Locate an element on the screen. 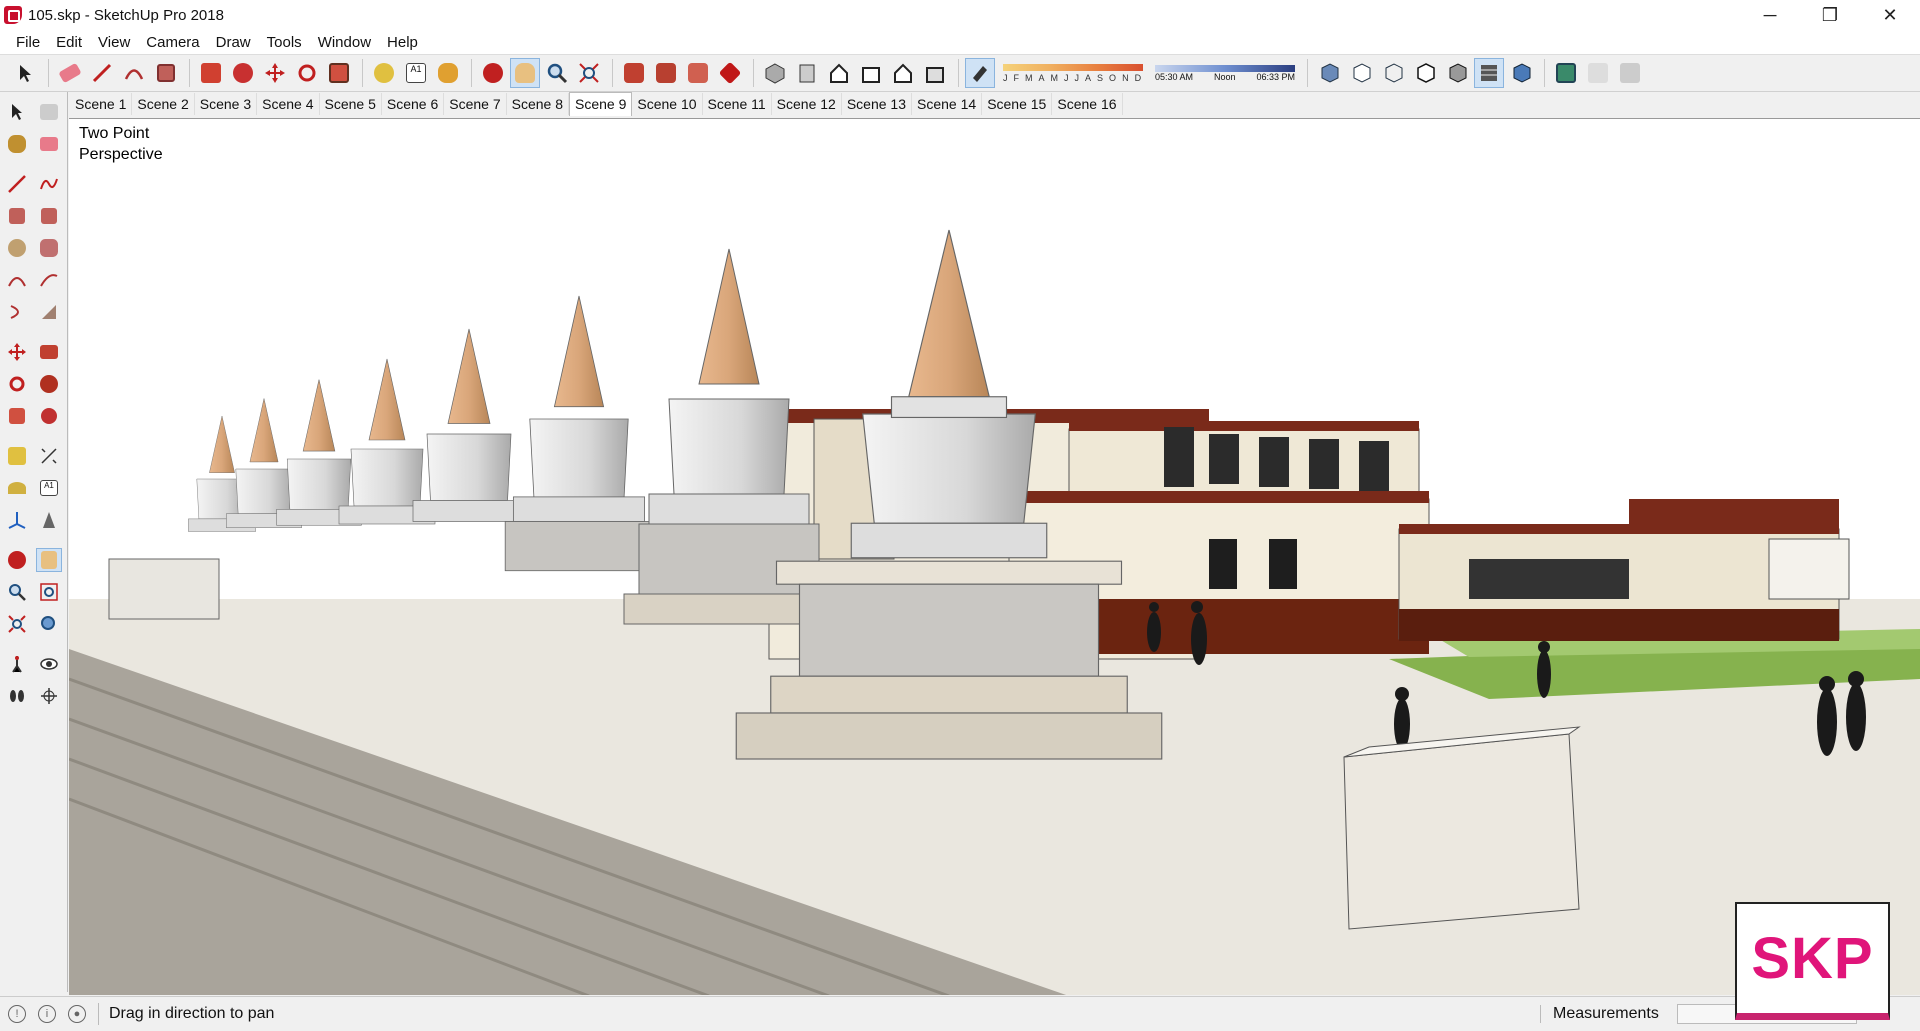  tape-measure-tool-icon is located at coordinates (384, 73).